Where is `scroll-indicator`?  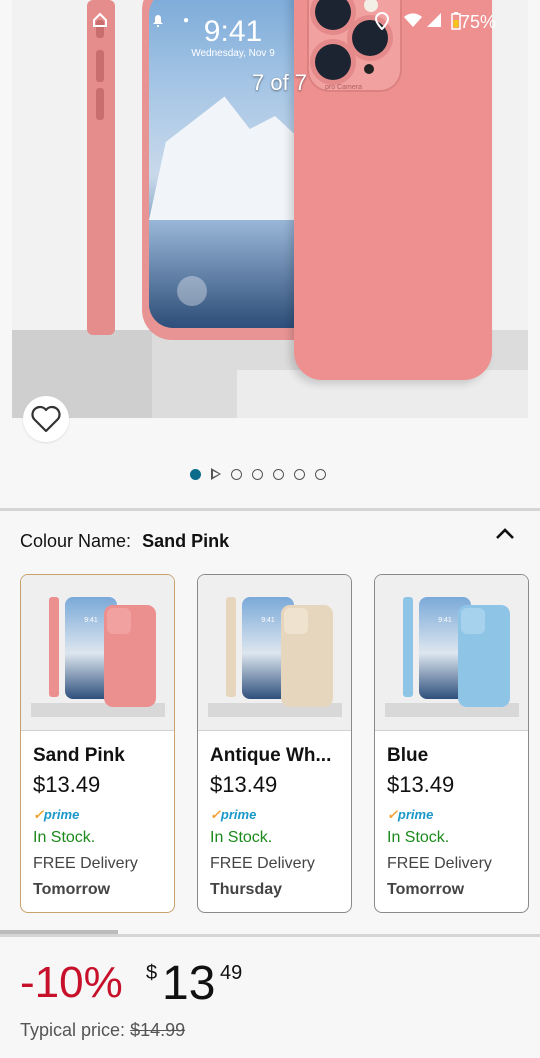 scroll-indicator is located at coordinates (59, 932).